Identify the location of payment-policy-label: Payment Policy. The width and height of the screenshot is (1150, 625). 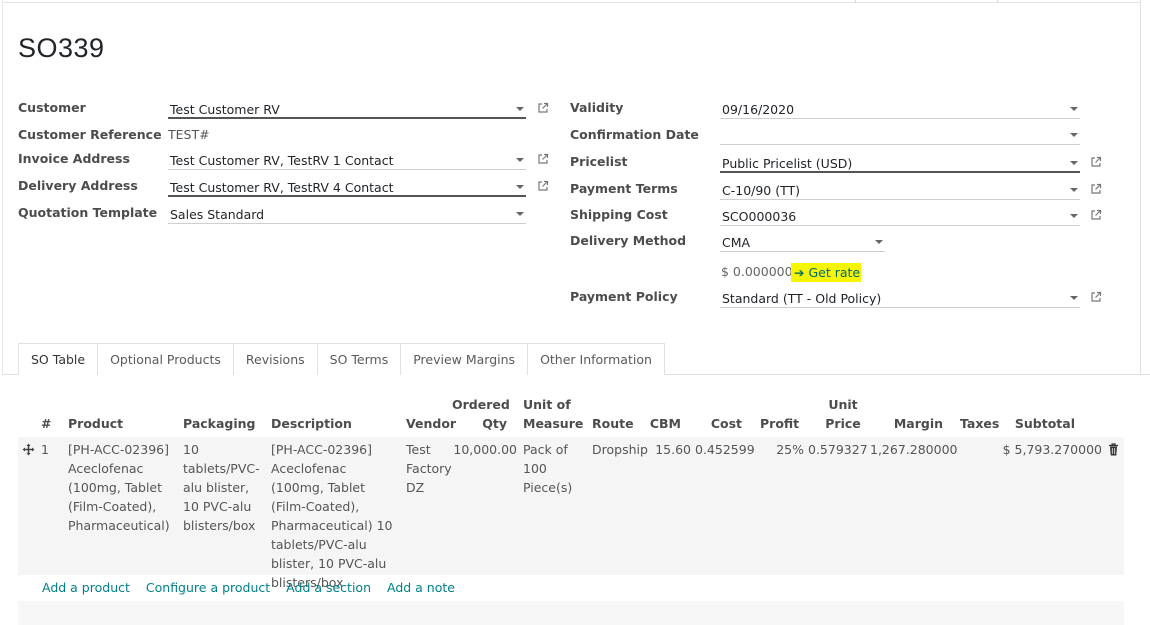
(624, 296).